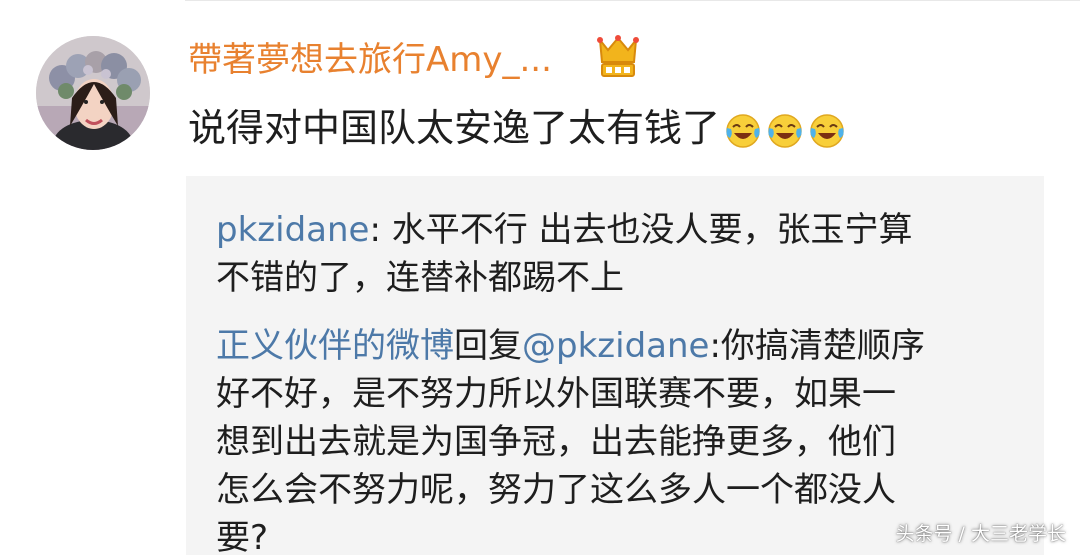 This screenshot has width=1080, height=555. I want to click on reply-text-line: 水平不行 出去也没人要，张玉宁算, so click(652, 230).